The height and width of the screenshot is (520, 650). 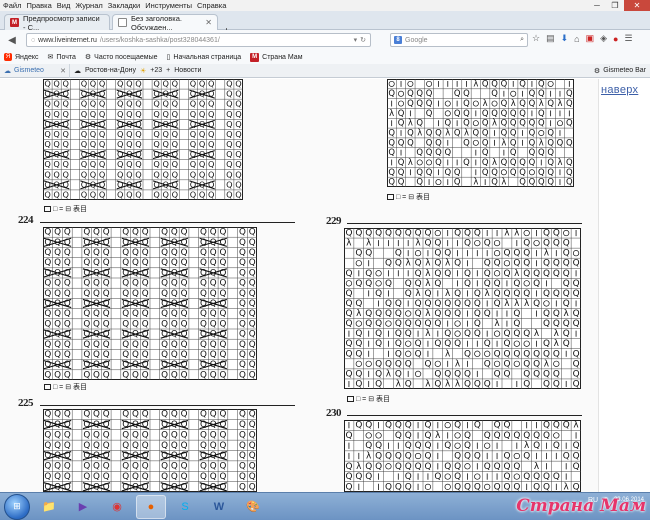 I want to click on download-icon: ⬇, so click(x=565, y=38).